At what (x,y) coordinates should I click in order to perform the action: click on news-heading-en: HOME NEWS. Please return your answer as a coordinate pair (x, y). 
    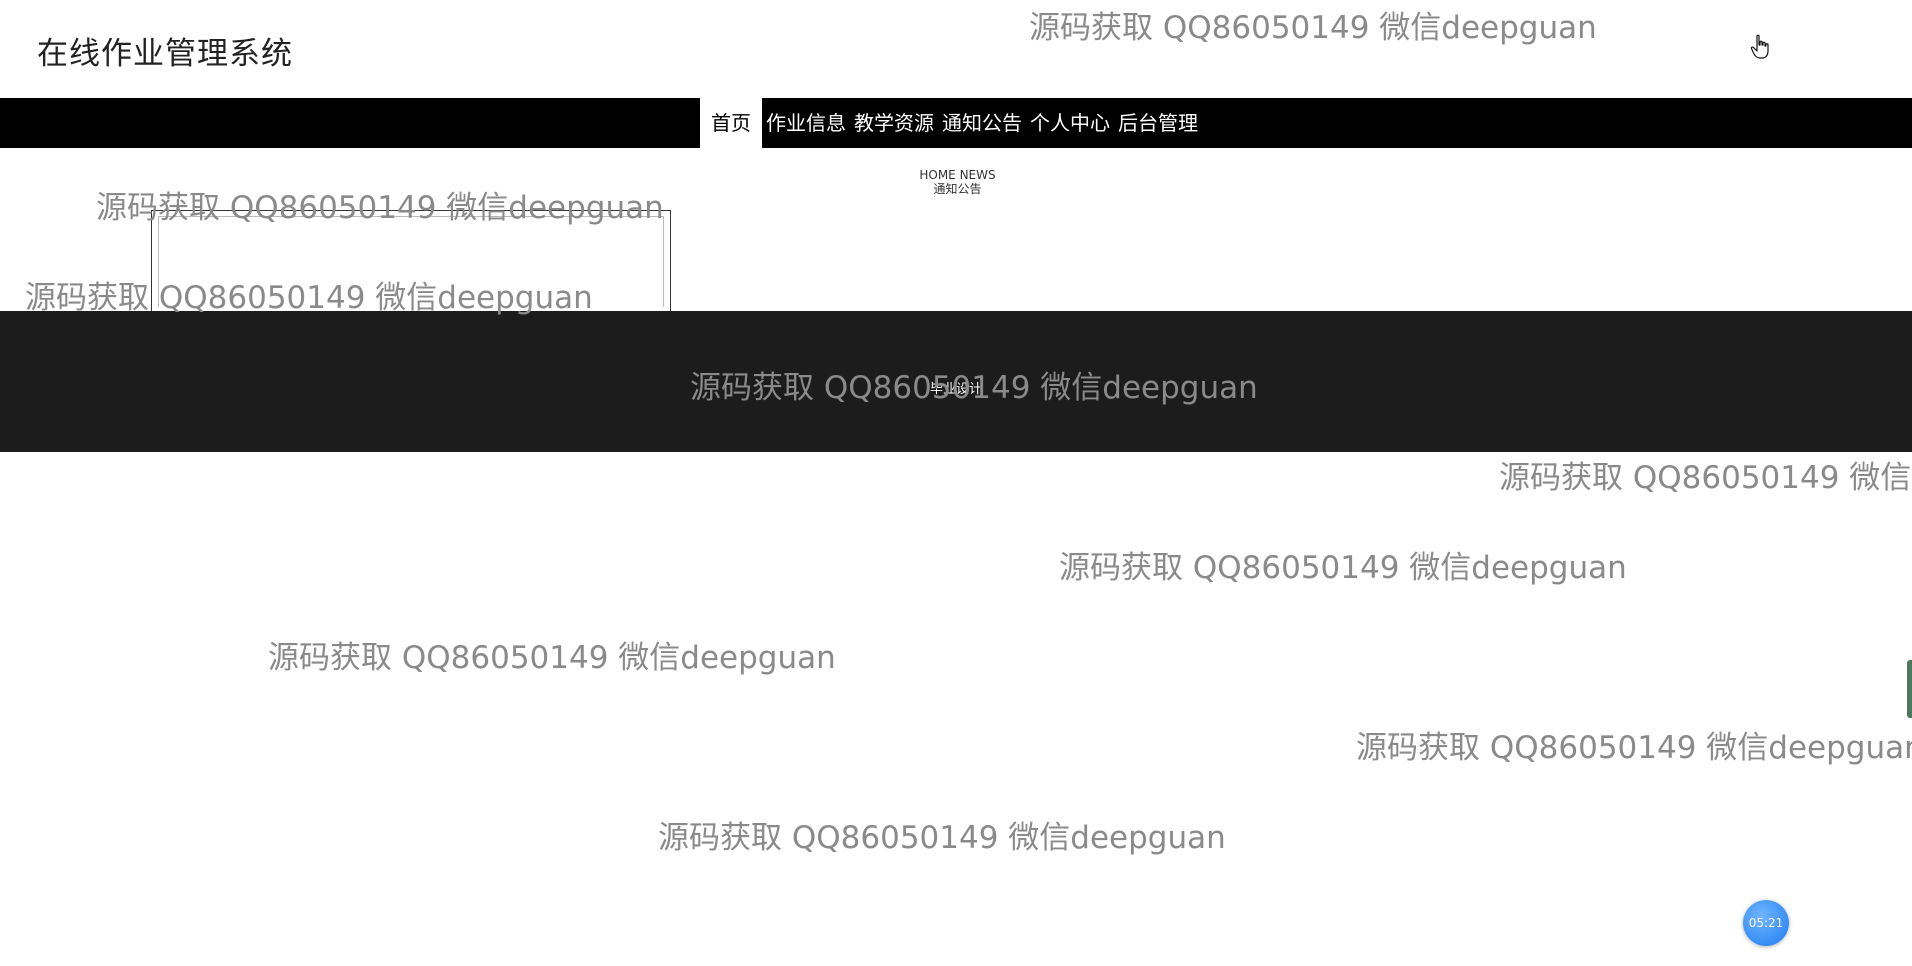
    Looking at the image, I should click on (957, 175).